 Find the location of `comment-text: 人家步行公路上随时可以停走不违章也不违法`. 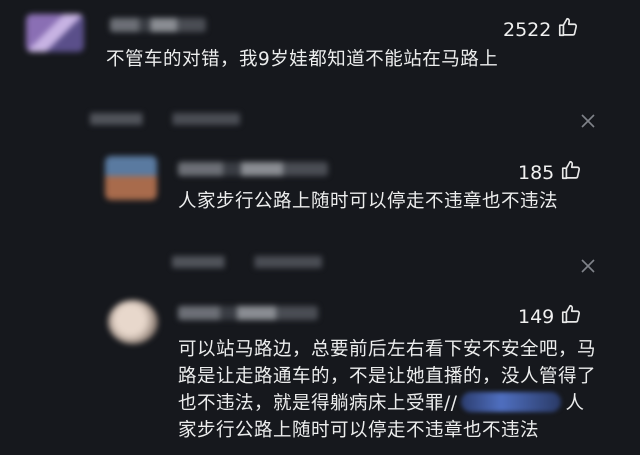

comment-text: 人家步行公路上随时可以停走不违章也不违法 is located at coordinates (368, 201).